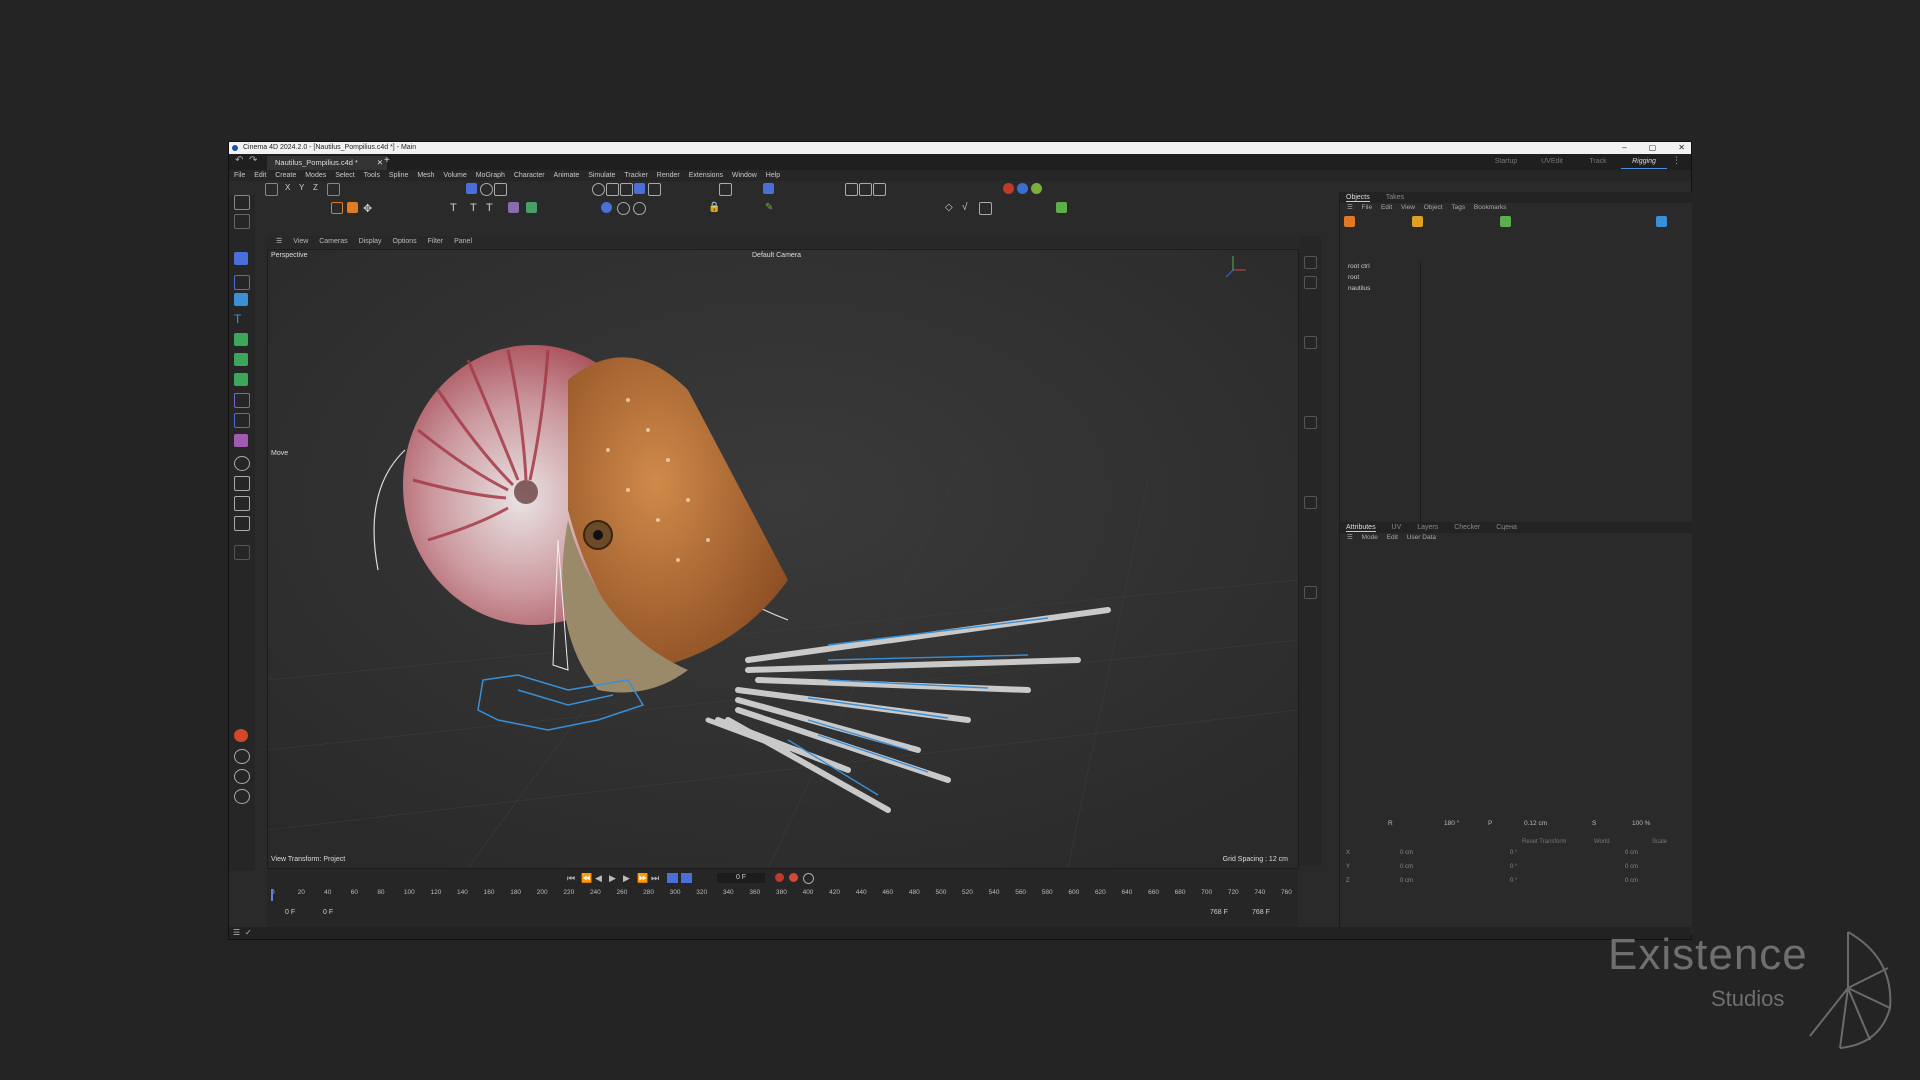  Describe the element at coordinates (1350, 207) in the screenshot. I see `objects-hamburger-icon: ☰` at that location.